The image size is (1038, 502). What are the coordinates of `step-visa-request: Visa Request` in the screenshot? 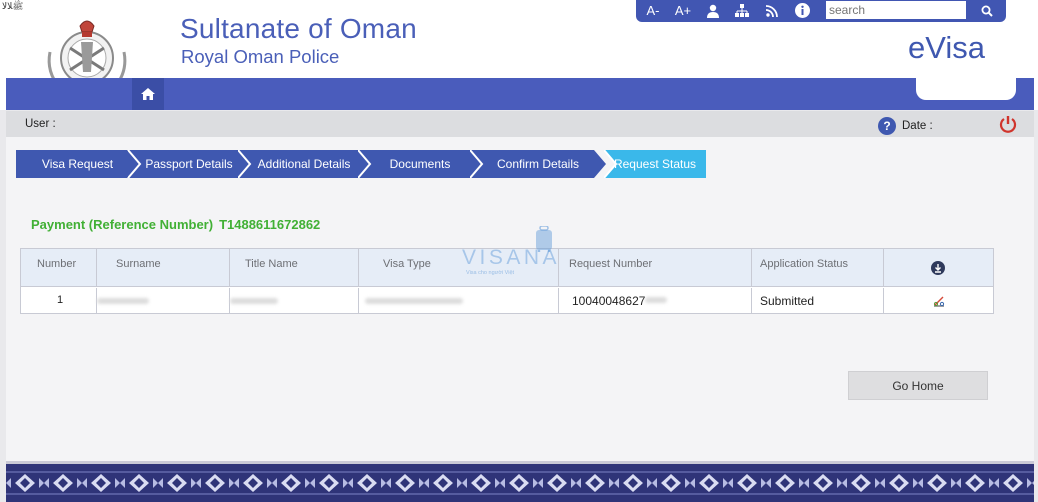 It's located at (77, 164).